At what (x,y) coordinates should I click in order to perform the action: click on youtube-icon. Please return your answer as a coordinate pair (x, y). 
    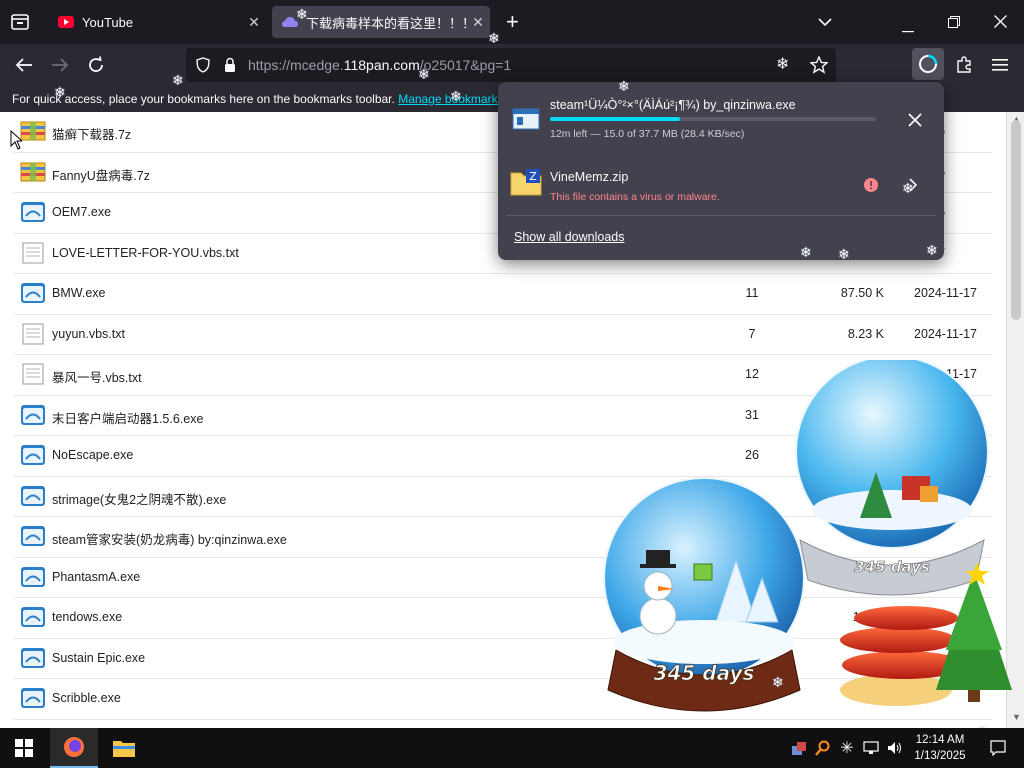
    Looking at the image, I should click on (66, 22).